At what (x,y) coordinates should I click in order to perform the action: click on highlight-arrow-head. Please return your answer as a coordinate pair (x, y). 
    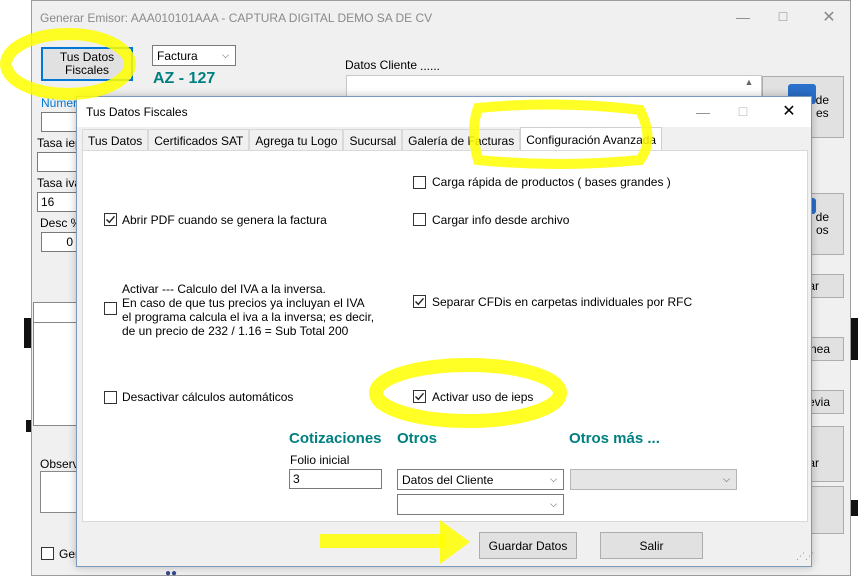
    Looking at the image, I should click on (455, 542).